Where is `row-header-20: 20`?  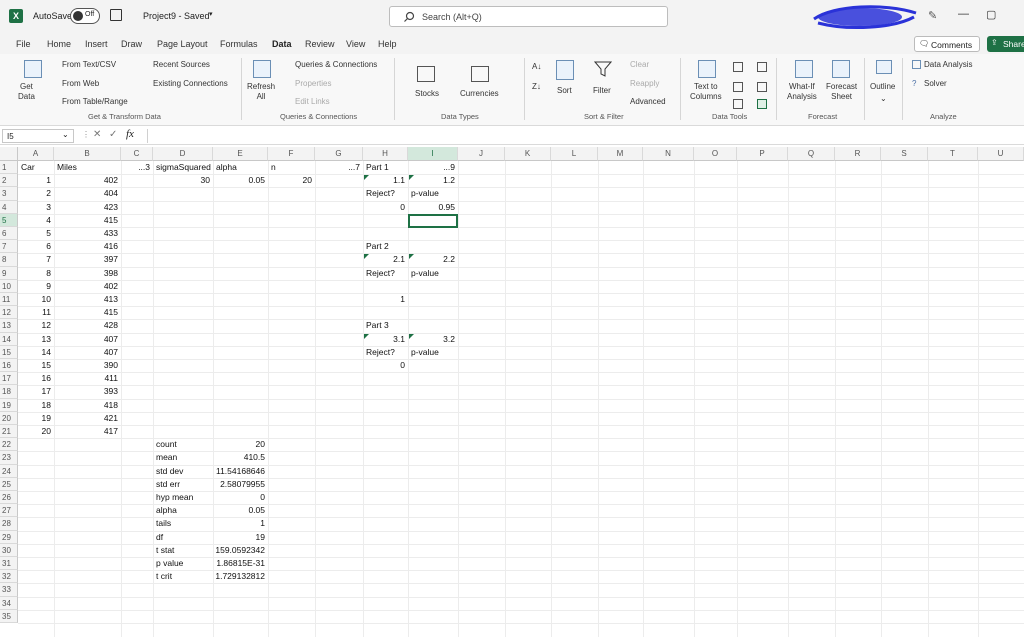 row-header-20: 20 is located at coordinates (9, 418).